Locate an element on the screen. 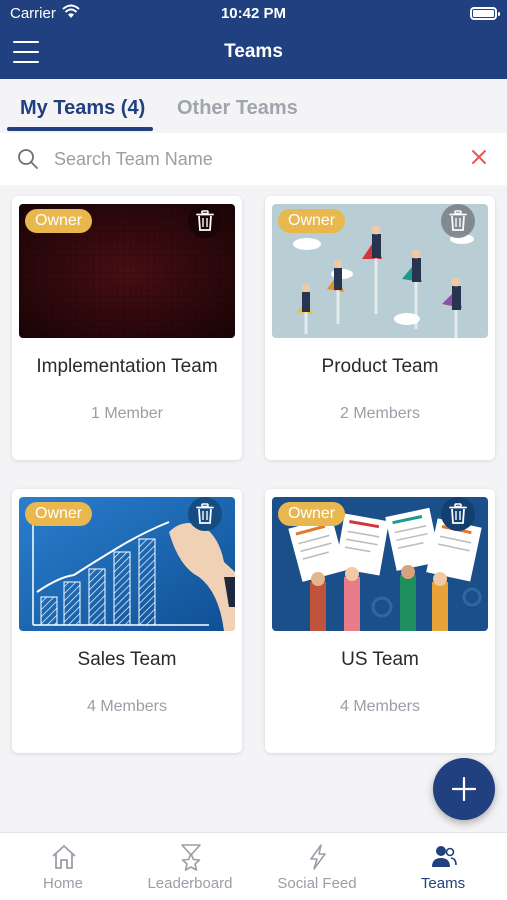  nav-label: Teams is located at coordinates (443, 883).